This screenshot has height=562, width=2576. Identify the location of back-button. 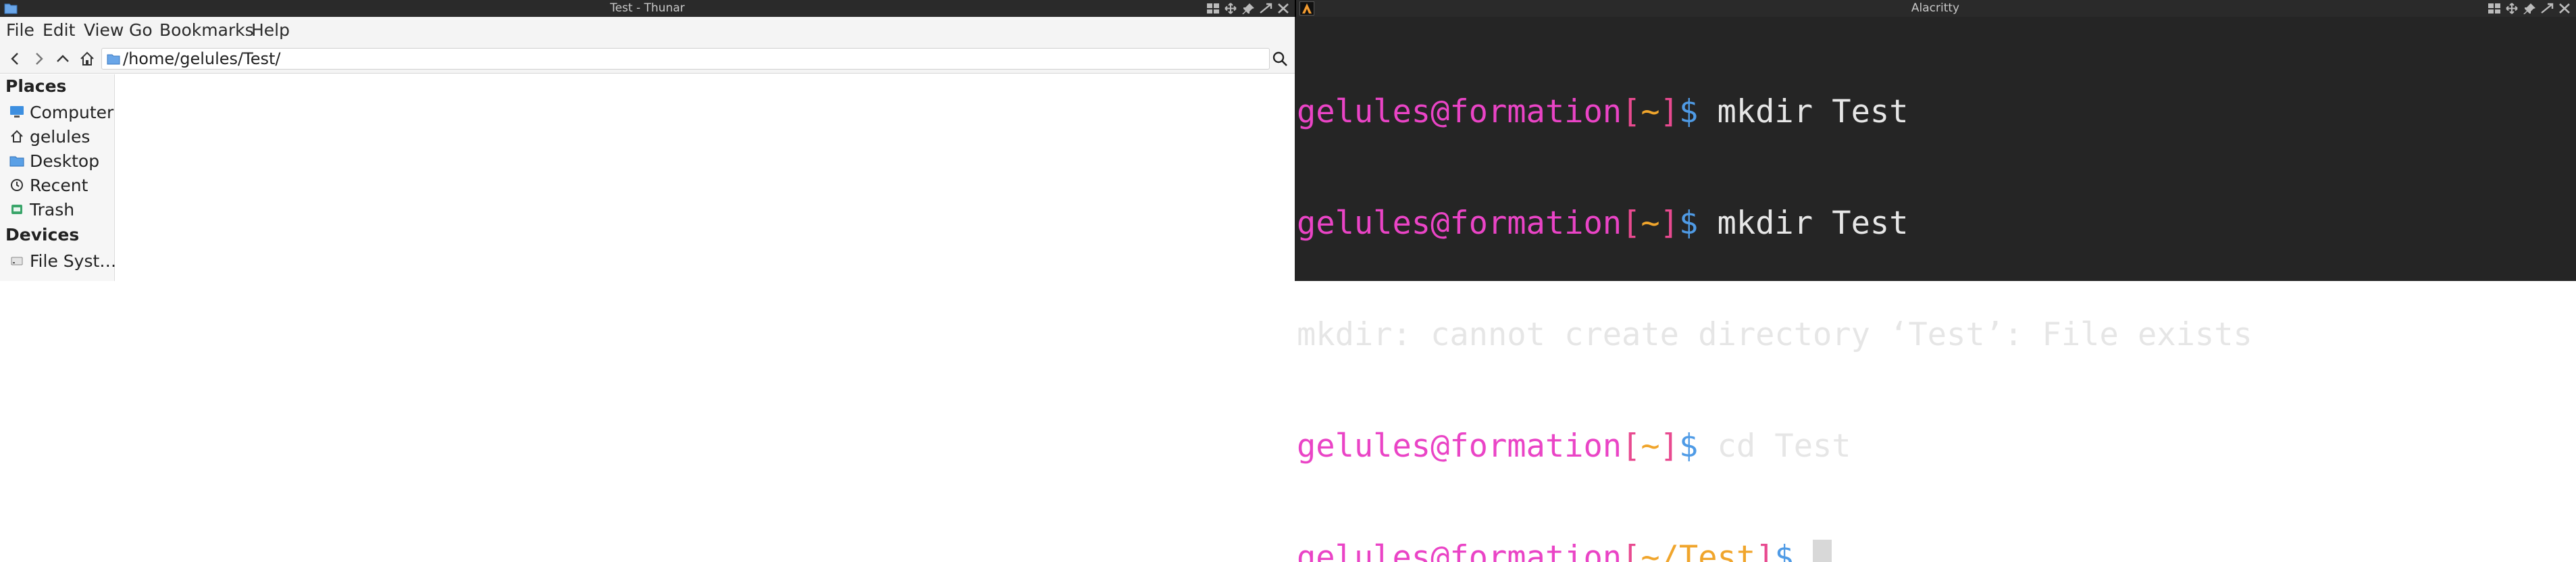
(15, 59).